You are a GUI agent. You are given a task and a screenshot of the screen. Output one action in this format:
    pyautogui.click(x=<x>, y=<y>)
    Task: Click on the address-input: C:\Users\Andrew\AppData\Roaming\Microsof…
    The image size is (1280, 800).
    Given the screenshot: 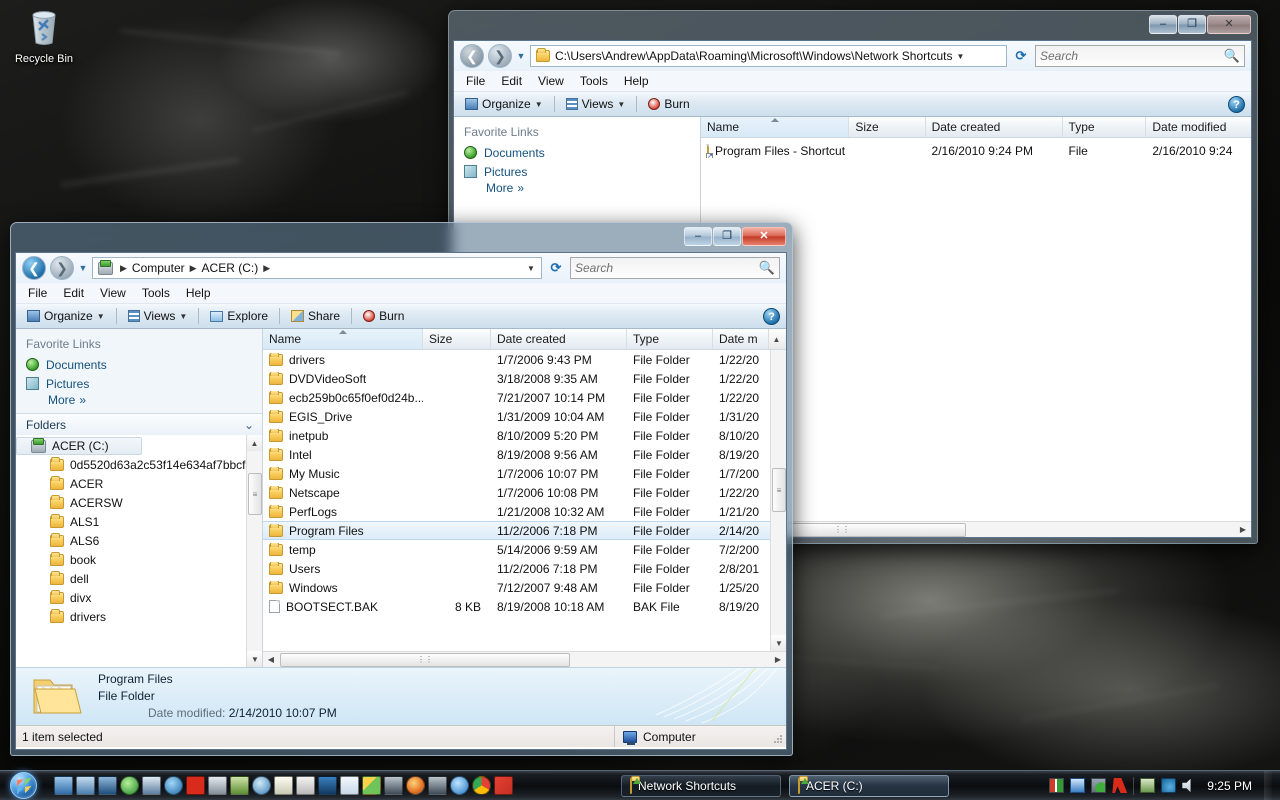 What is the action you would take?
    pyautogui.click(x=768, y=56)
    